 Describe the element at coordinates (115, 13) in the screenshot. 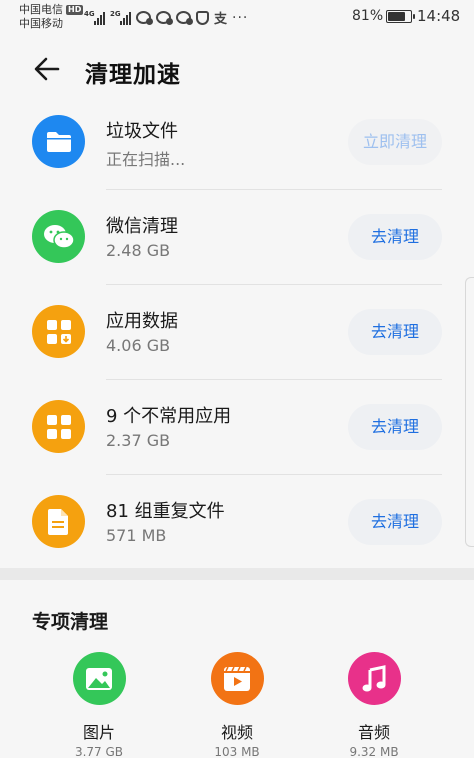

I see `signal-generation: 2G` at that location.